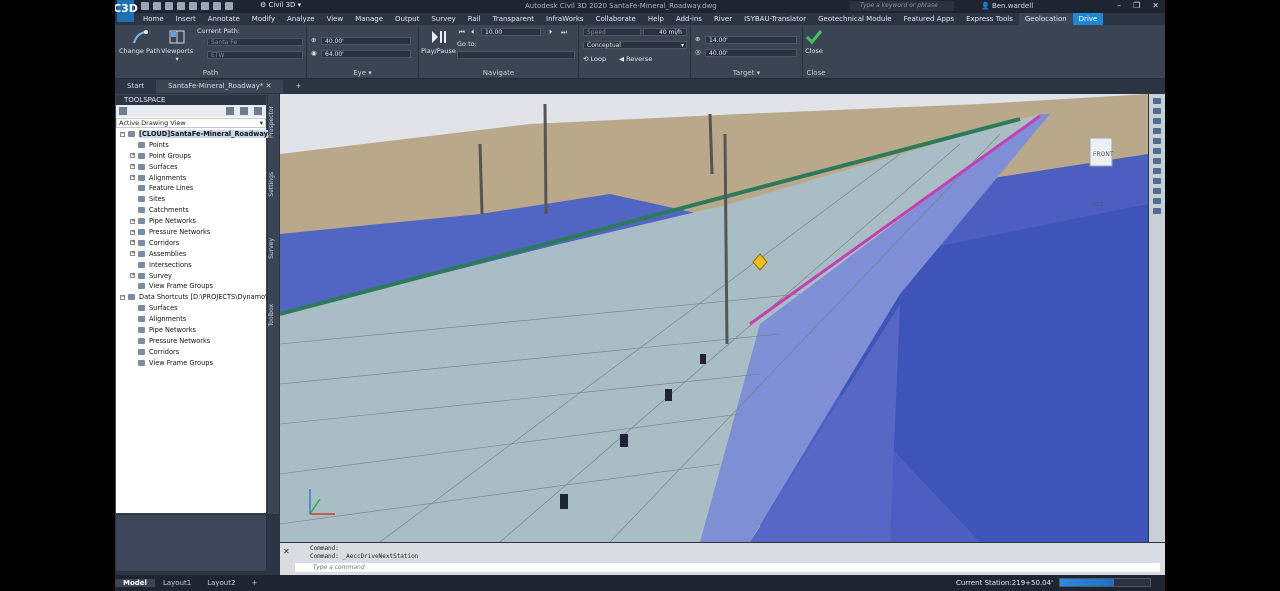  What do you see at coordinates (191, 221) in the screenshot?
I see `tree-item: + Pipe Networks` at bounding box center [191, 221].